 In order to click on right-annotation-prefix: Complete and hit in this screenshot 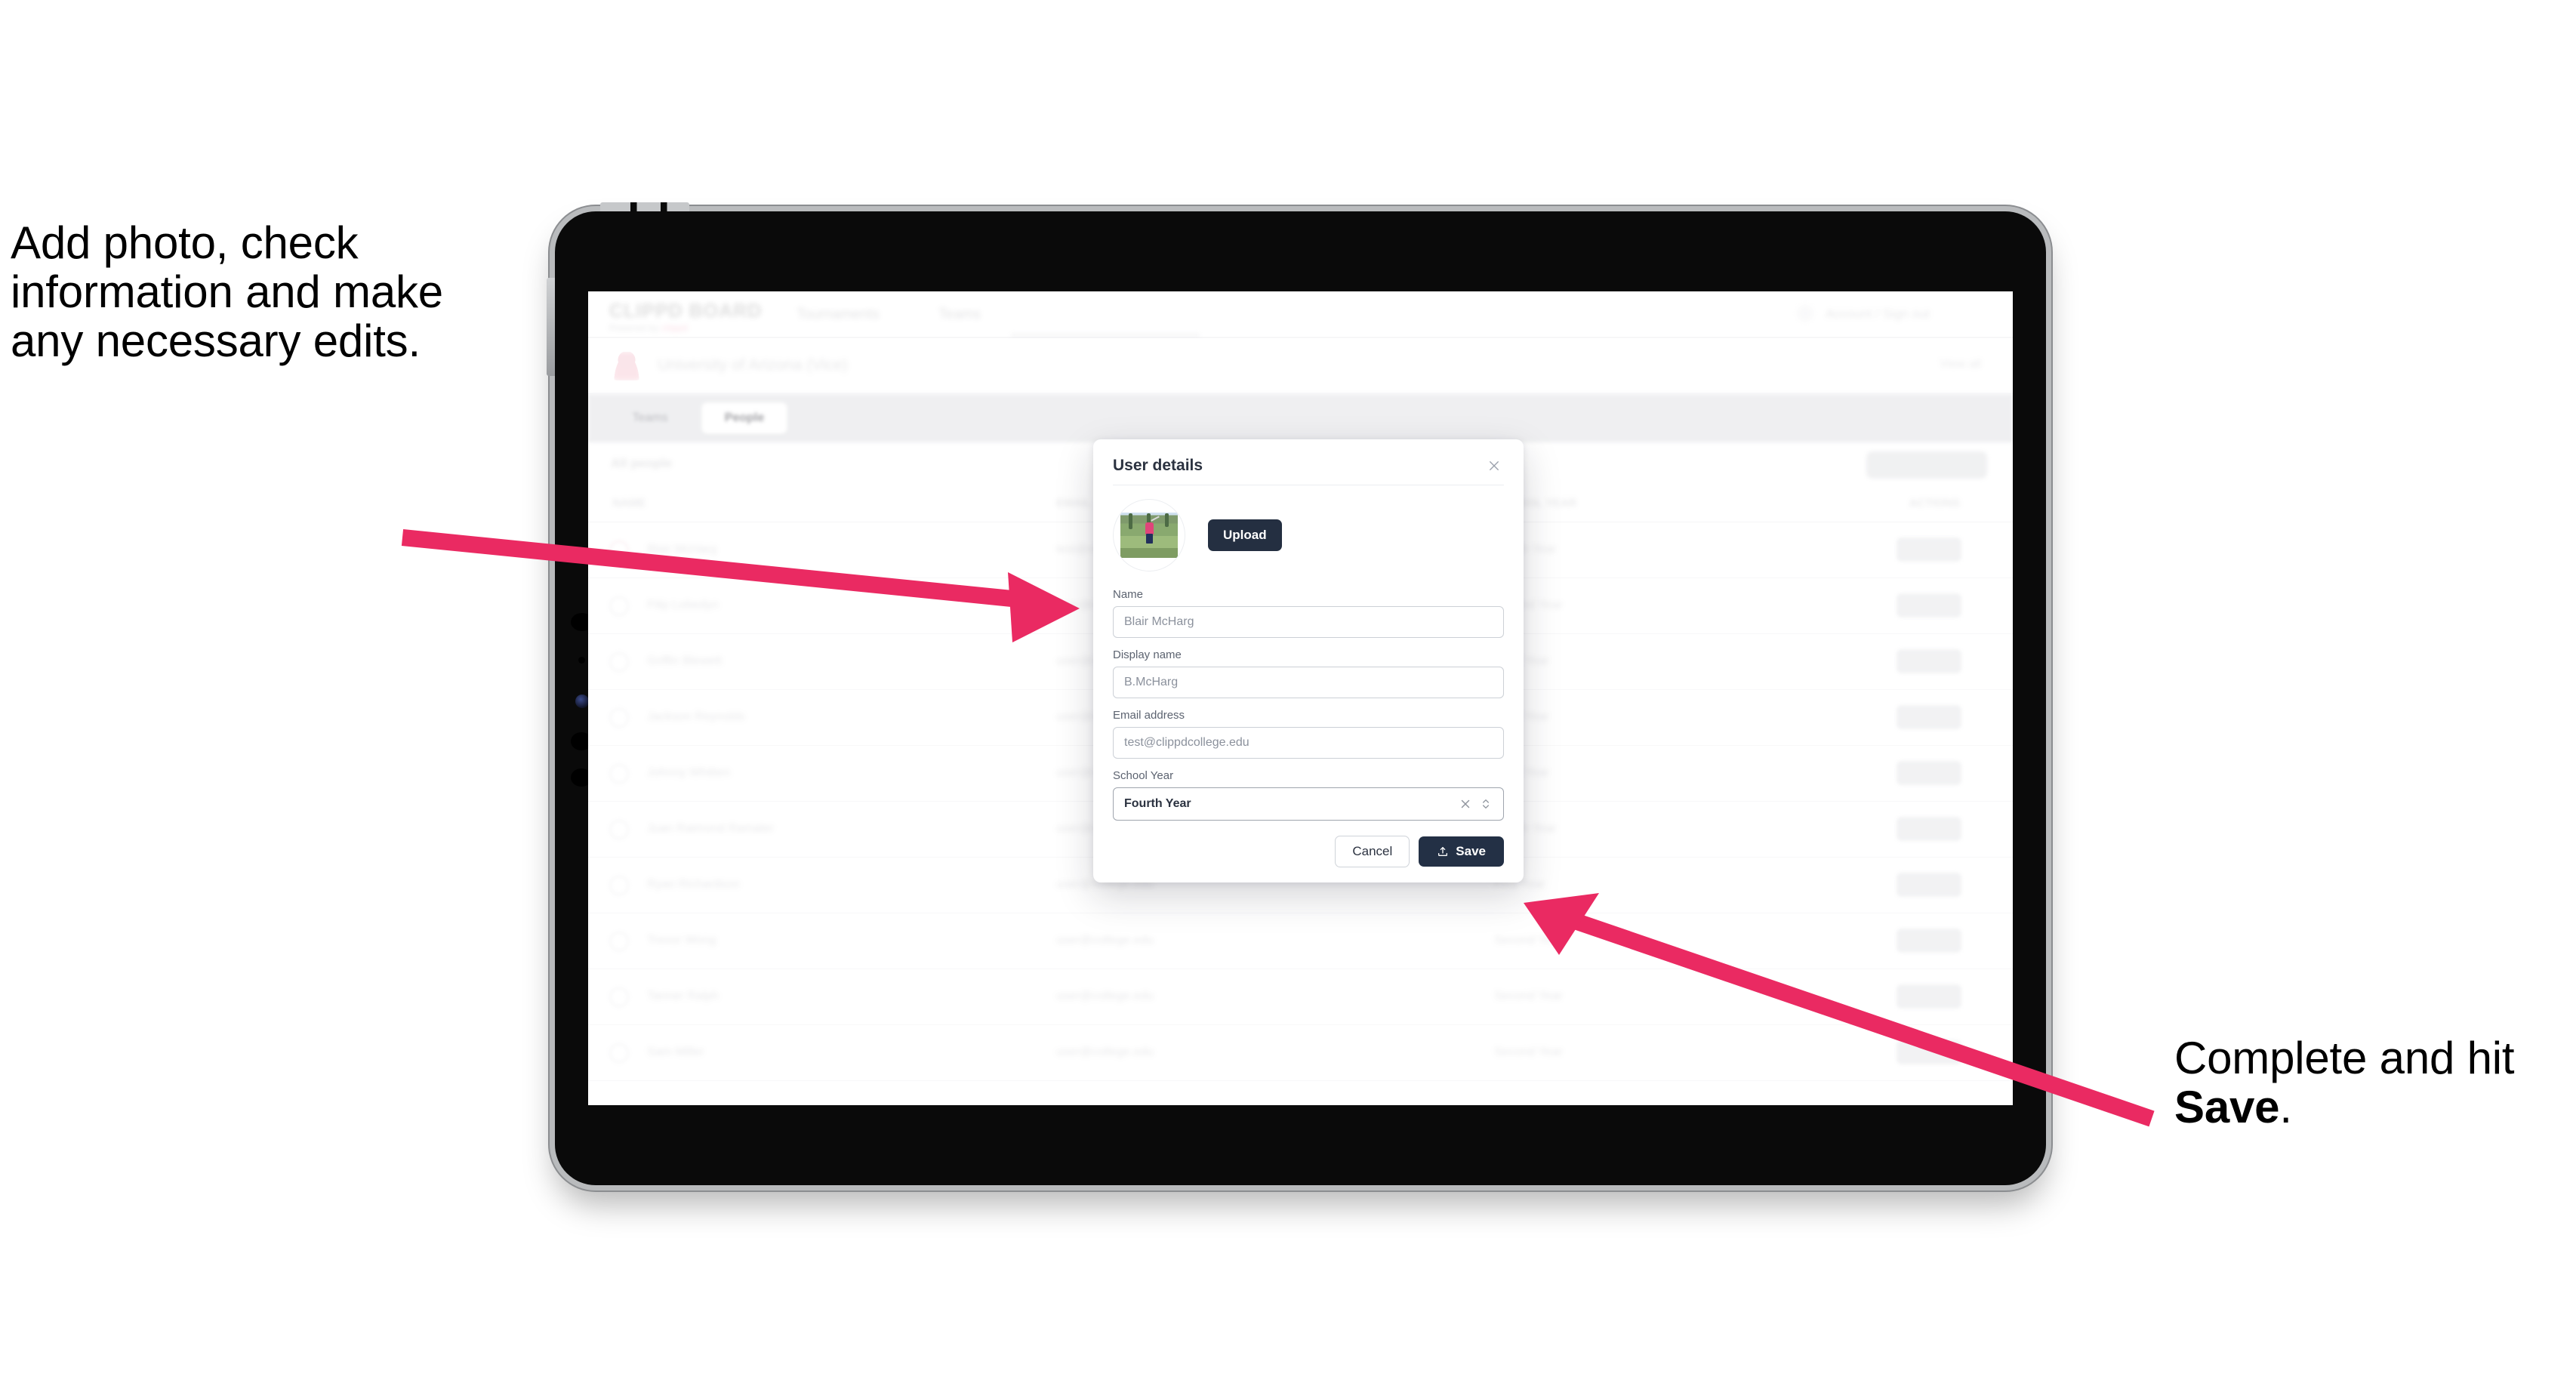, I will do `click(2344, 1058)`.